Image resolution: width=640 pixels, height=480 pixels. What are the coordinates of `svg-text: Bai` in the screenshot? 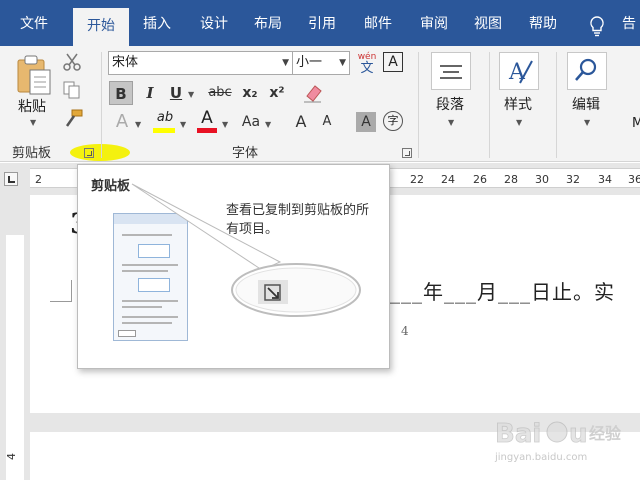 It's located at (518, 434).